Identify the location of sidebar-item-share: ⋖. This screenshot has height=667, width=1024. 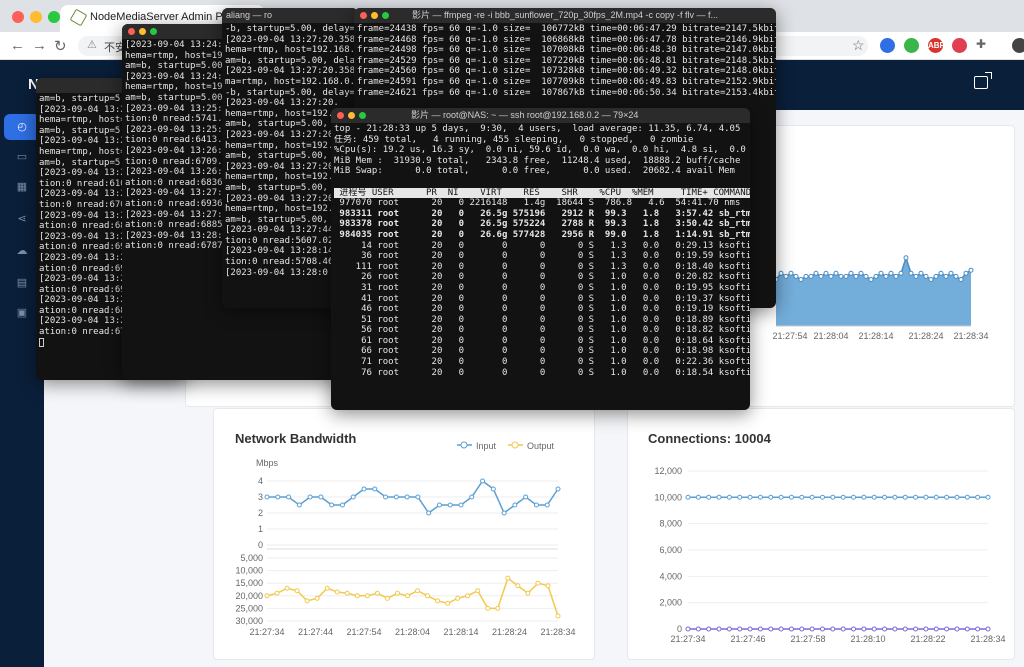
(22, 219).